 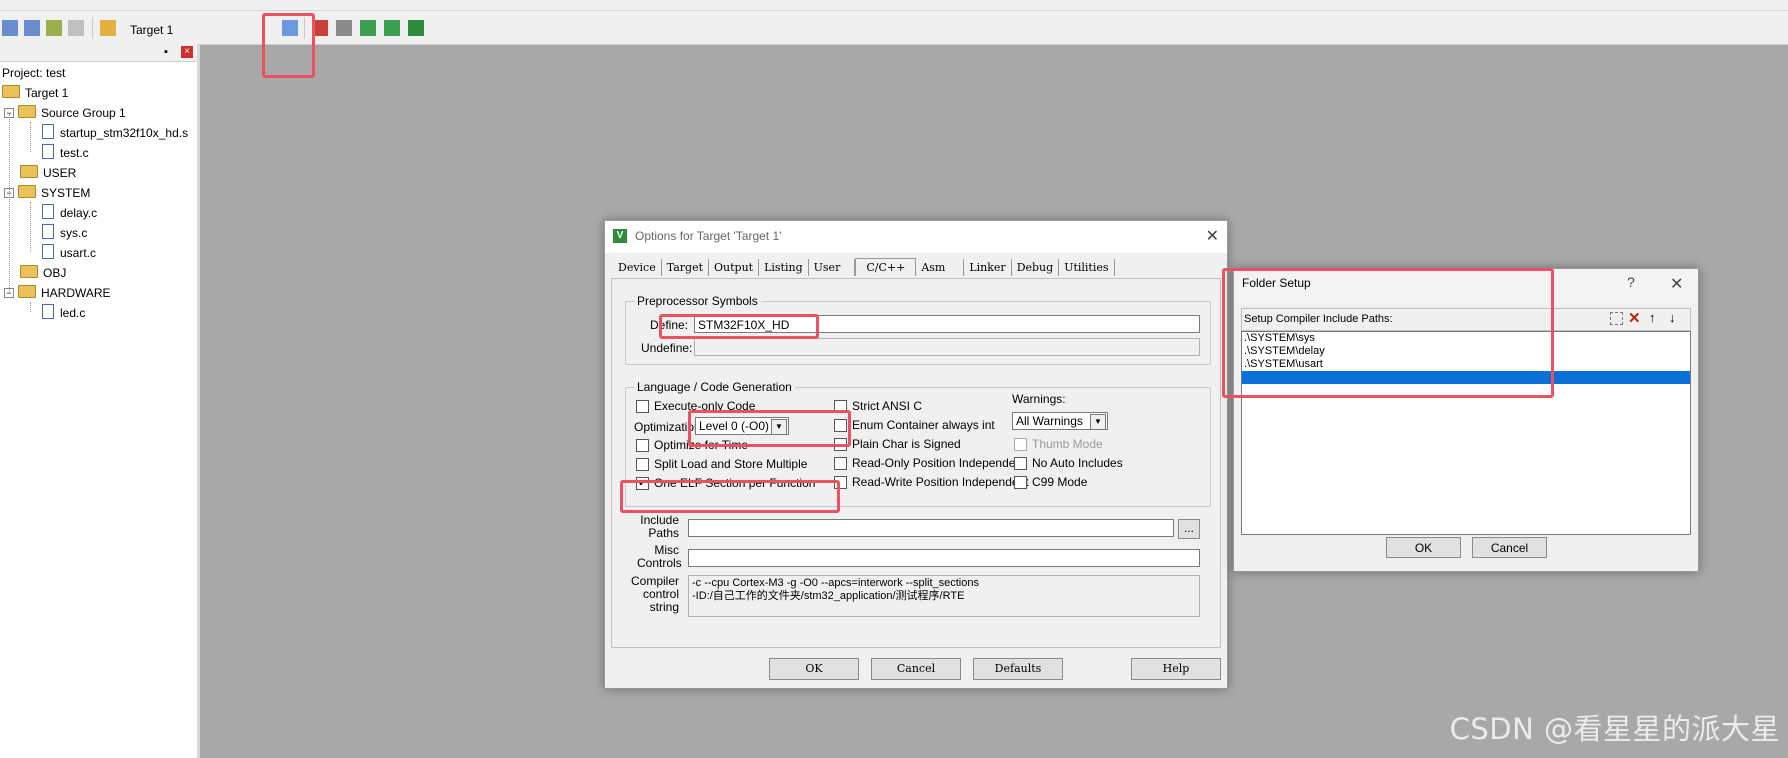 I want to click on tree-group-user: USER, so click(x=48, y=173).